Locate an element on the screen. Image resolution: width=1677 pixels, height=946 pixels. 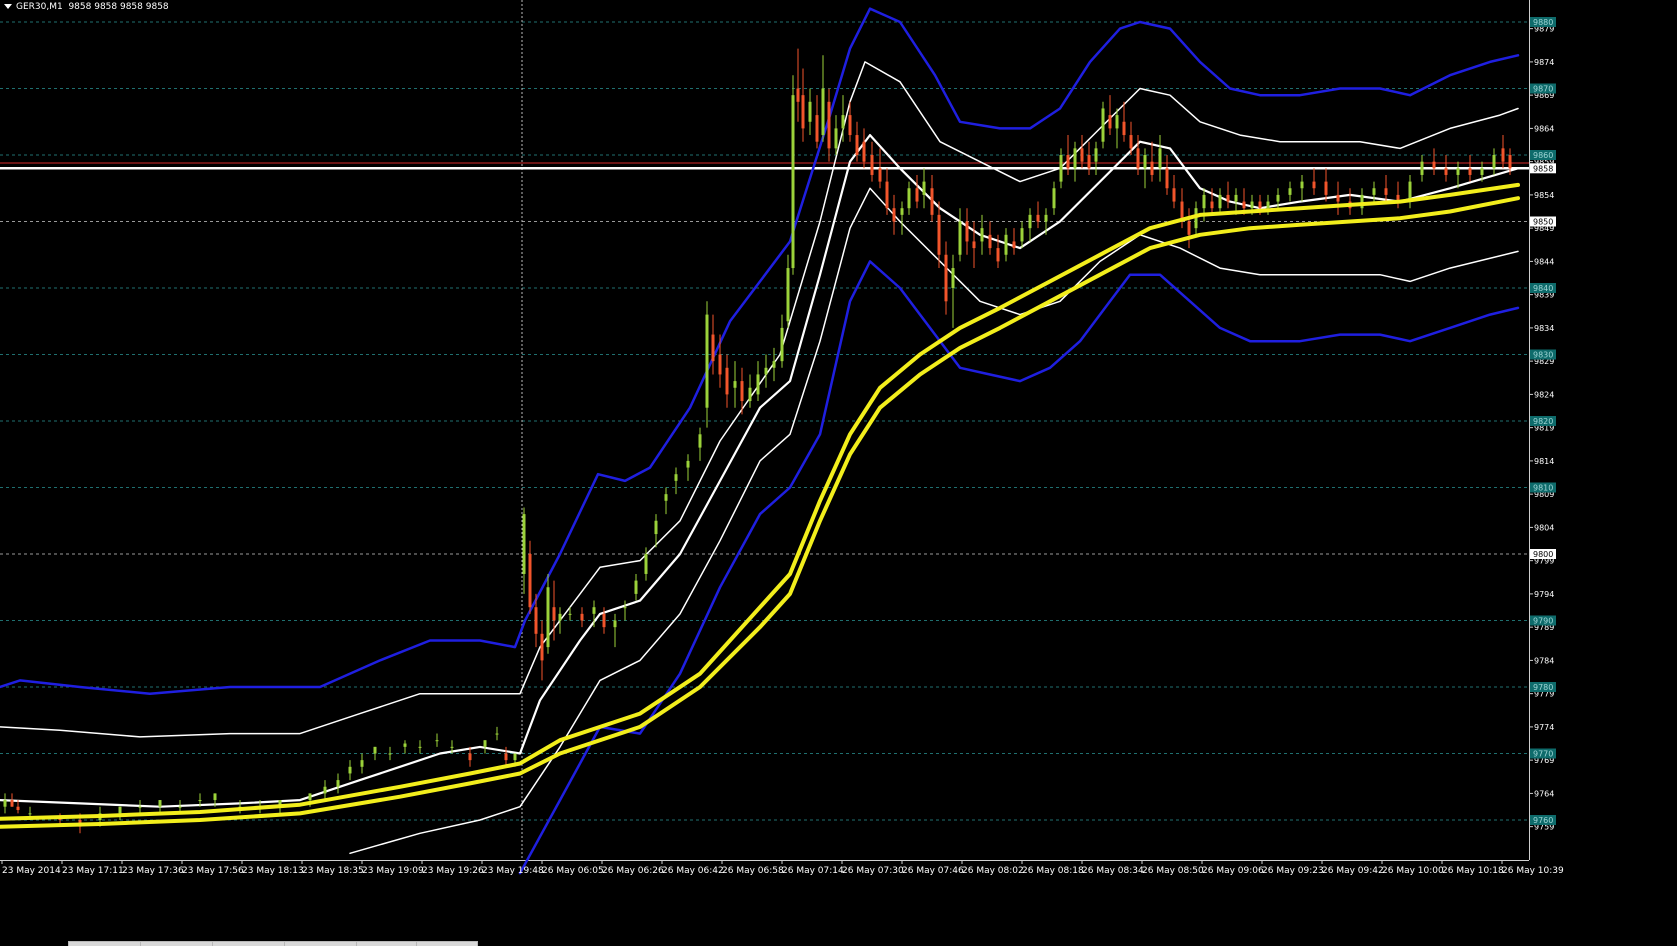
level-label-text: 9820 is located at coordinates (1543, 421).